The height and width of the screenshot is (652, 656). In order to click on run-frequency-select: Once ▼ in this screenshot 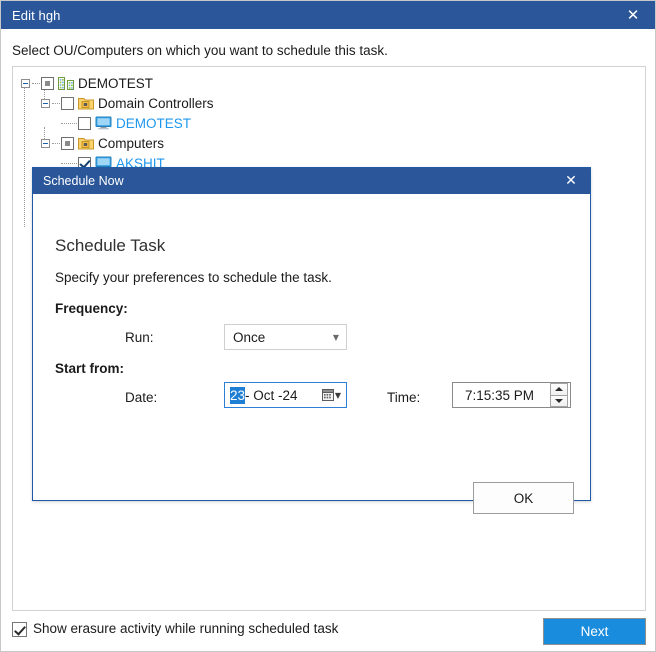, I will do `click(285, 337)`.